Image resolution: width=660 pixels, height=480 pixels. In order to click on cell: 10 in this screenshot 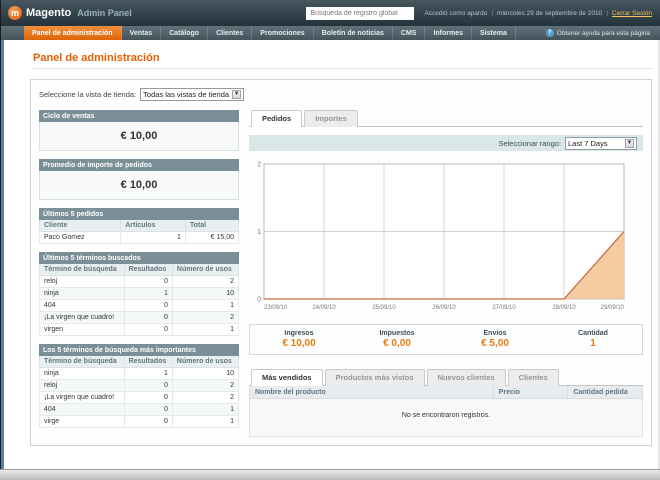, I will do `click(205, 293)`.